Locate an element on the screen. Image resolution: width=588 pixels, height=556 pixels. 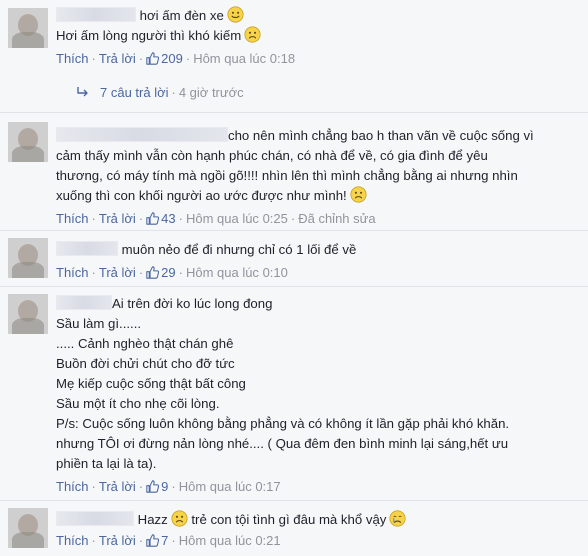
replies-time: 4 giờ trước is located at coordinates (211, 92).